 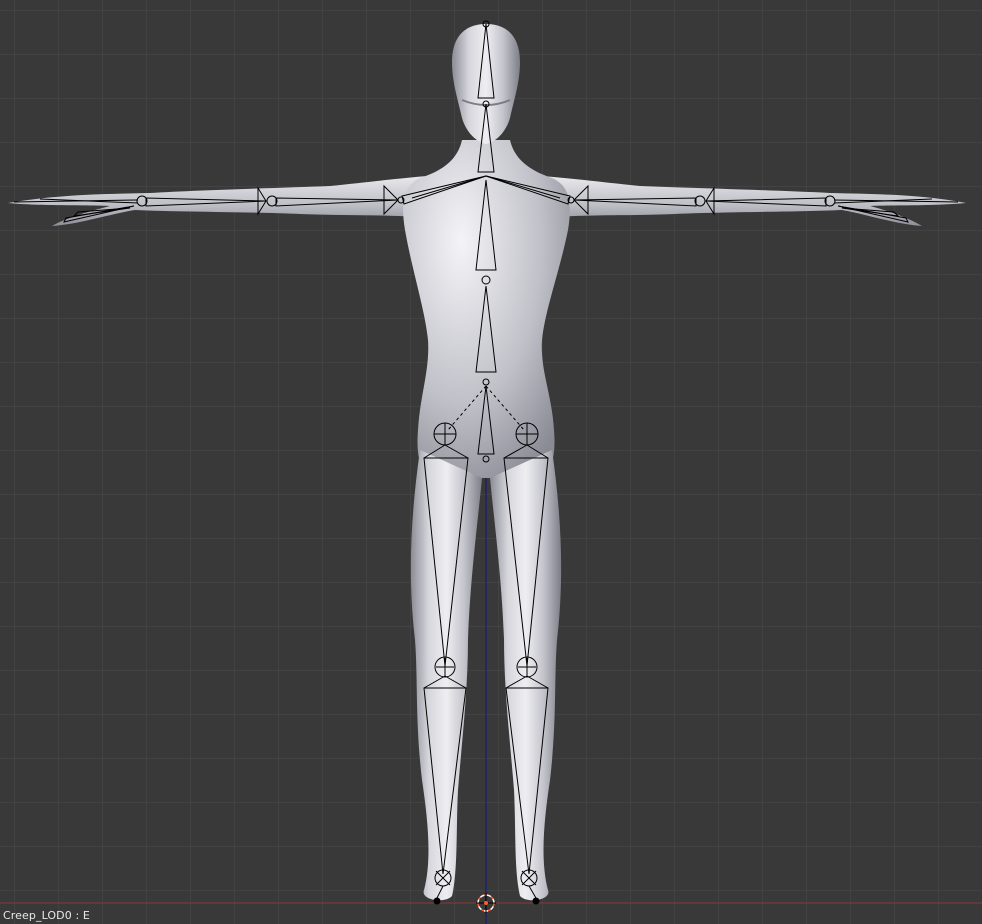 I want to click on bone-toe-right, so click(x=536, y=901).